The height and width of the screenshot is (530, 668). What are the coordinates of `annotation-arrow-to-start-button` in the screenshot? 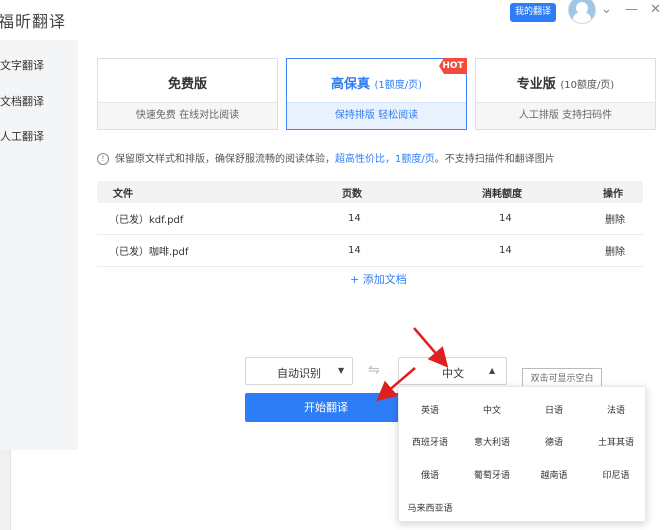 It's located at (396, 384).